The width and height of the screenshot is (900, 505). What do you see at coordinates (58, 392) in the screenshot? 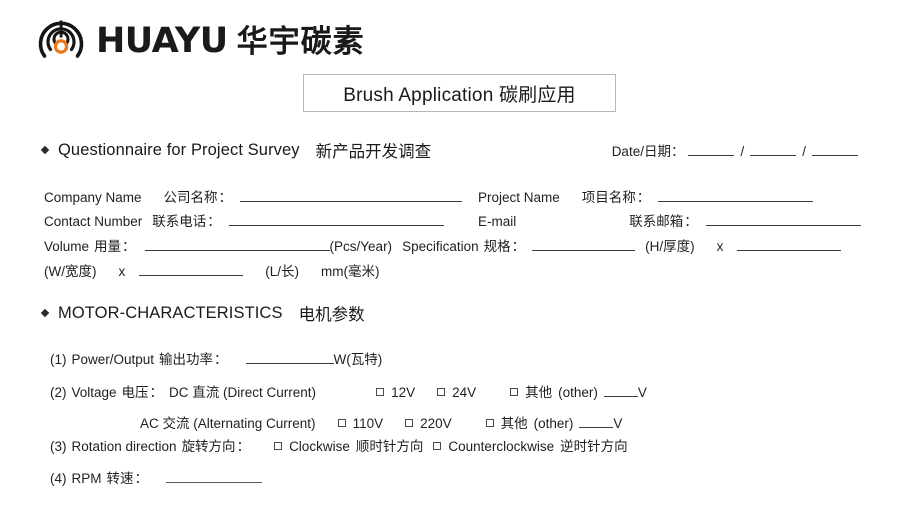
I see `voltage-index: (2)` at bounding box center [58, 392].